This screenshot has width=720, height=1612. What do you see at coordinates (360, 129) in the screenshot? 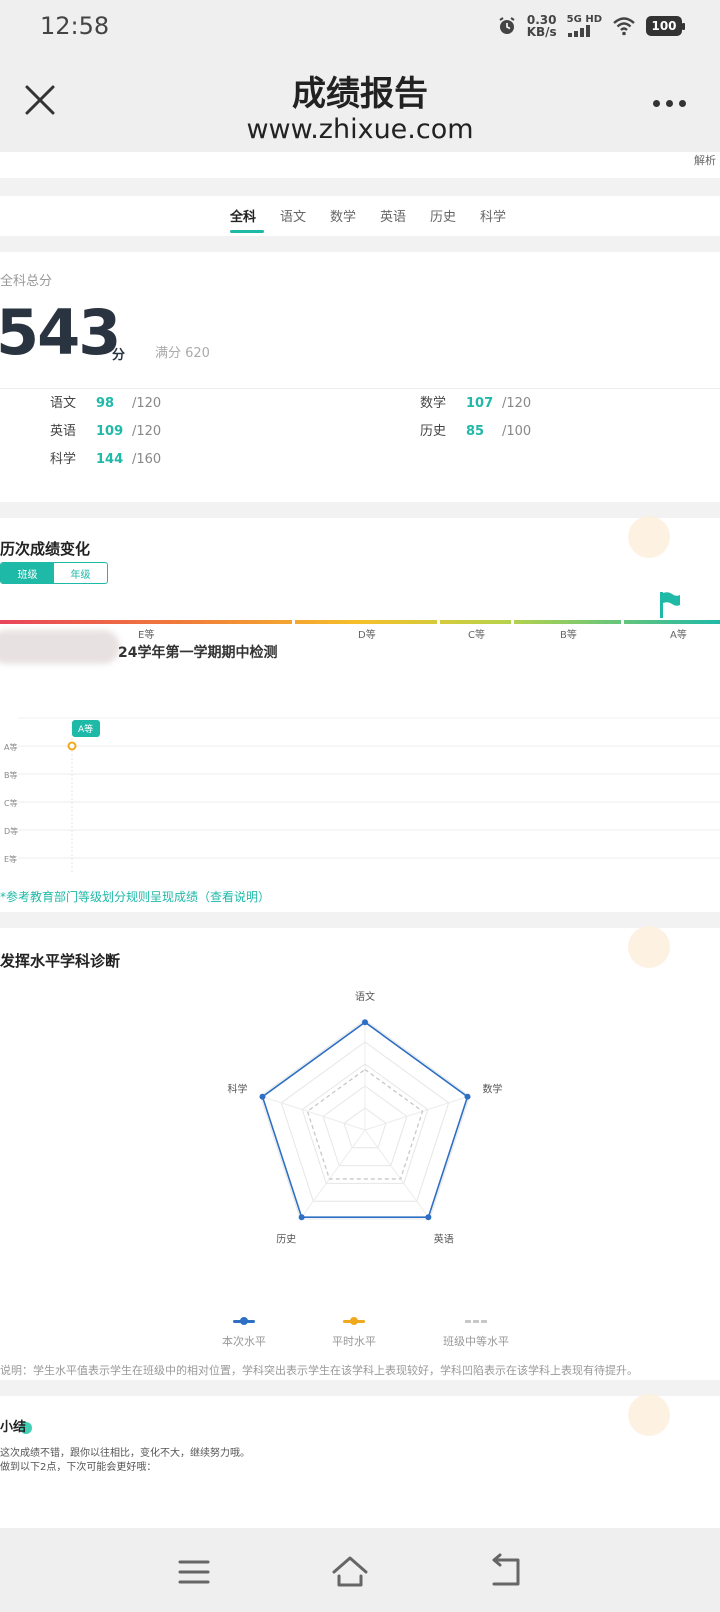
I see `page-url: www.zhixue.com` at bounding box center [360, 129].